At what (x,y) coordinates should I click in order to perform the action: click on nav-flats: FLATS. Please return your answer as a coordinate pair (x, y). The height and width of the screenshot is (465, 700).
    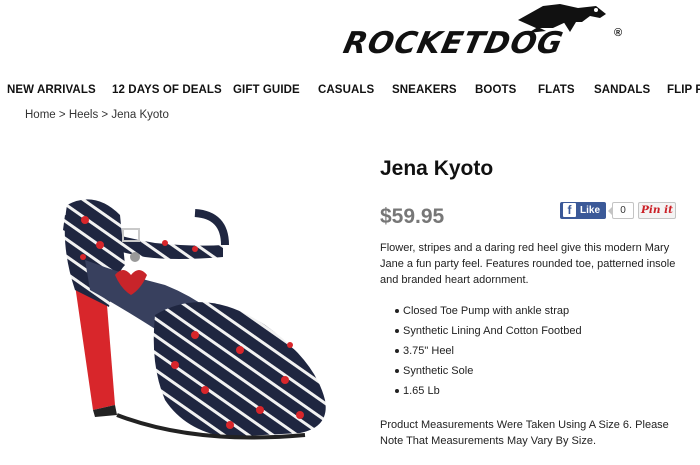
    Looking at the image, I should click on (556, 90).